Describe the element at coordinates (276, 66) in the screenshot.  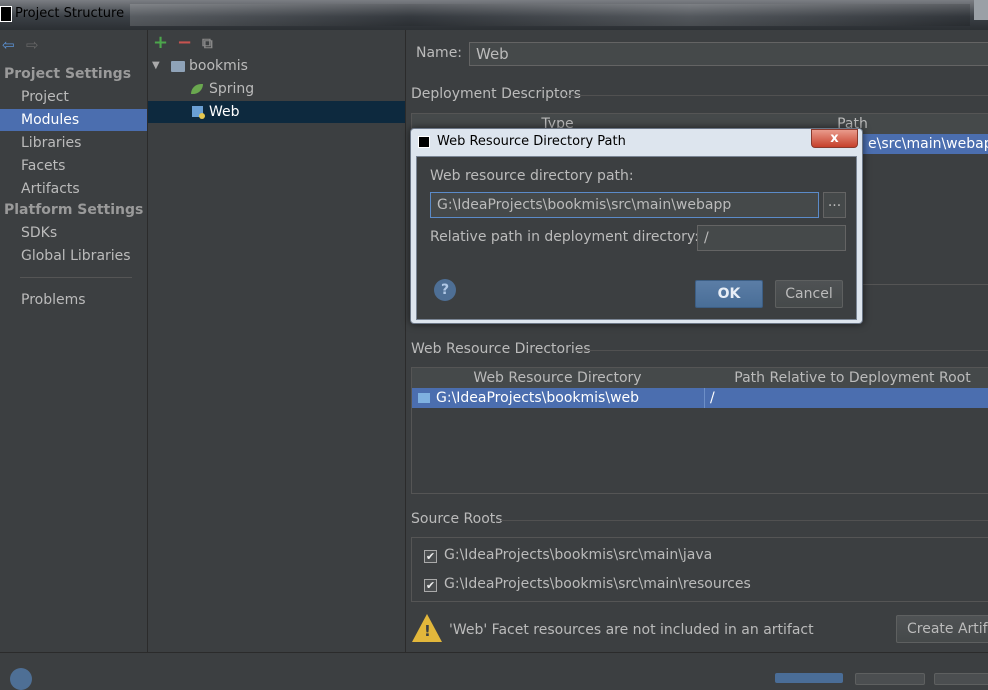
I see `tree-node-bookmis: ▼ bookmis` at that location.